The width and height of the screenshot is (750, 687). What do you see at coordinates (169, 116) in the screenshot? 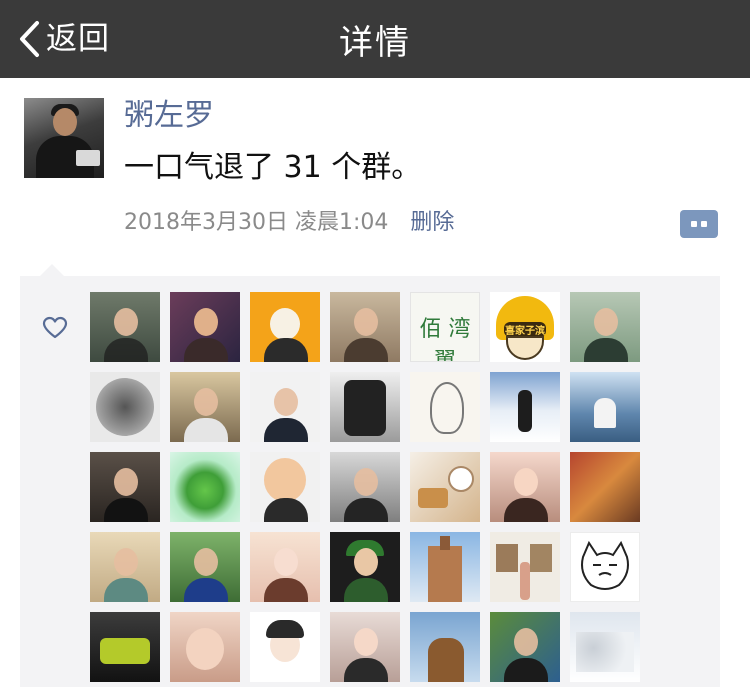
I see `author-name: 粥左罗` at bounding box center [169, 116].